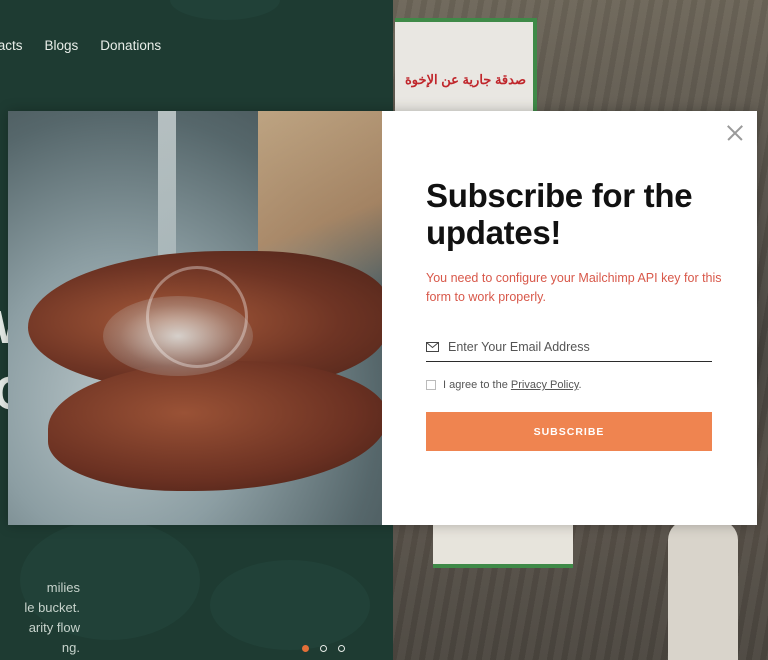  Describe the element at coordinates (80, 45) in the screenshot. I see `main-nav: tacts Blogs Donations` at that location.